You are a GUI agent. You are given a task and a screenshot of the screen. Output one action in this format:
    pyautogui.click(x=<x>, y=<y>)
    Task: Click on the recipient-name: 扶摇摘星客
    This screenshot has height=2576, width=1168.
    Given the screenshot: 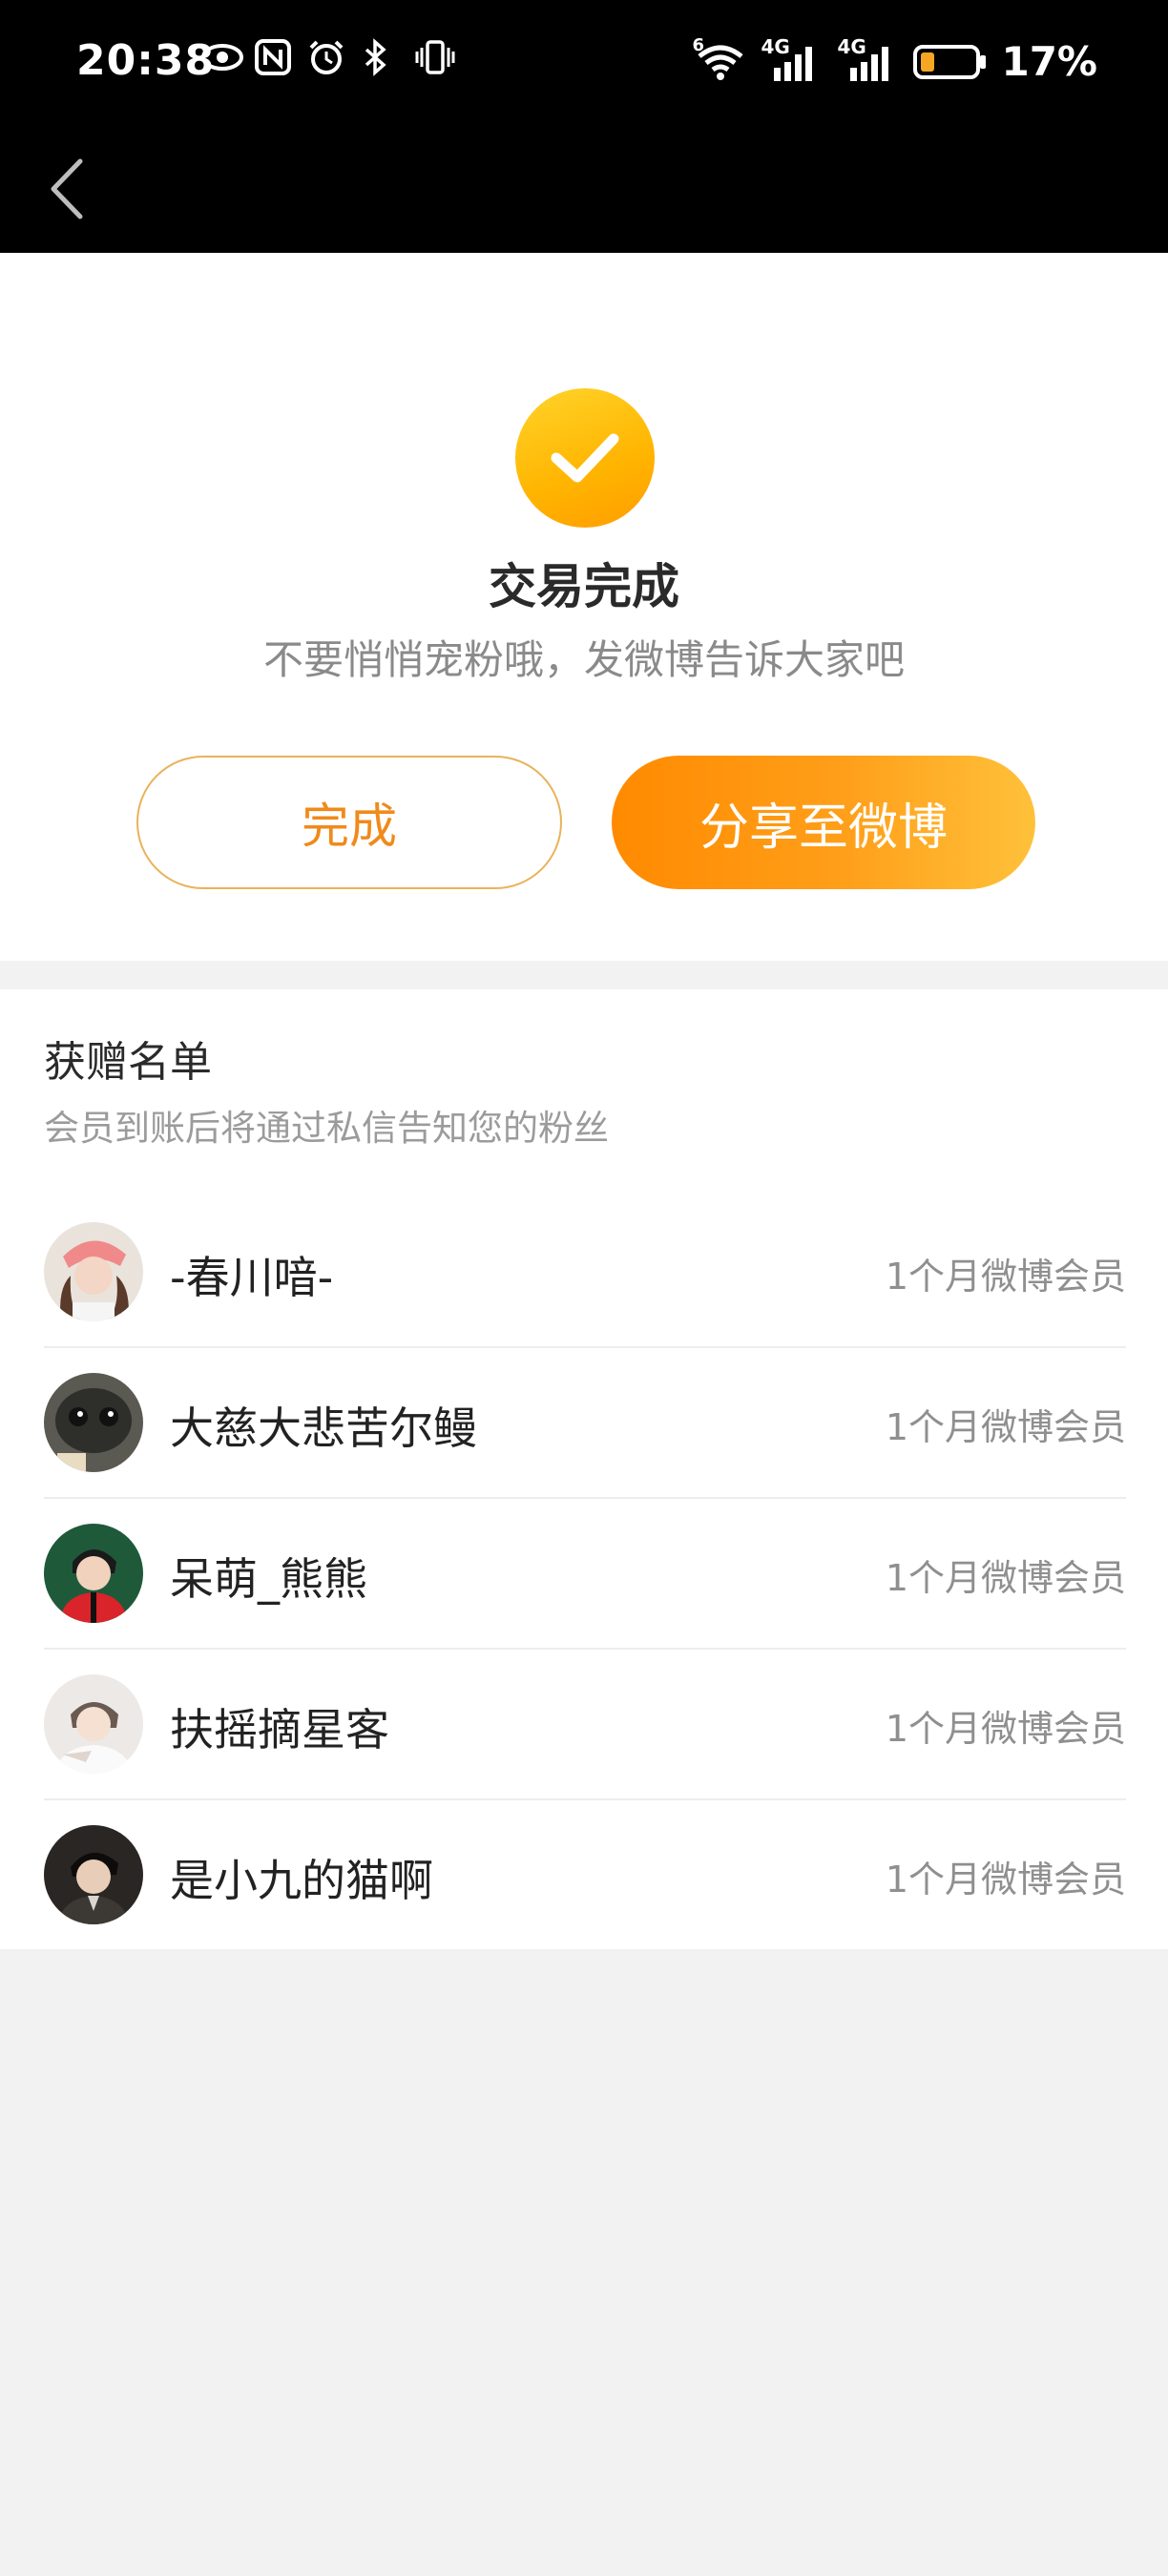 What is the action you would take?
    pyautogui.click(x=279, y=1729)
    